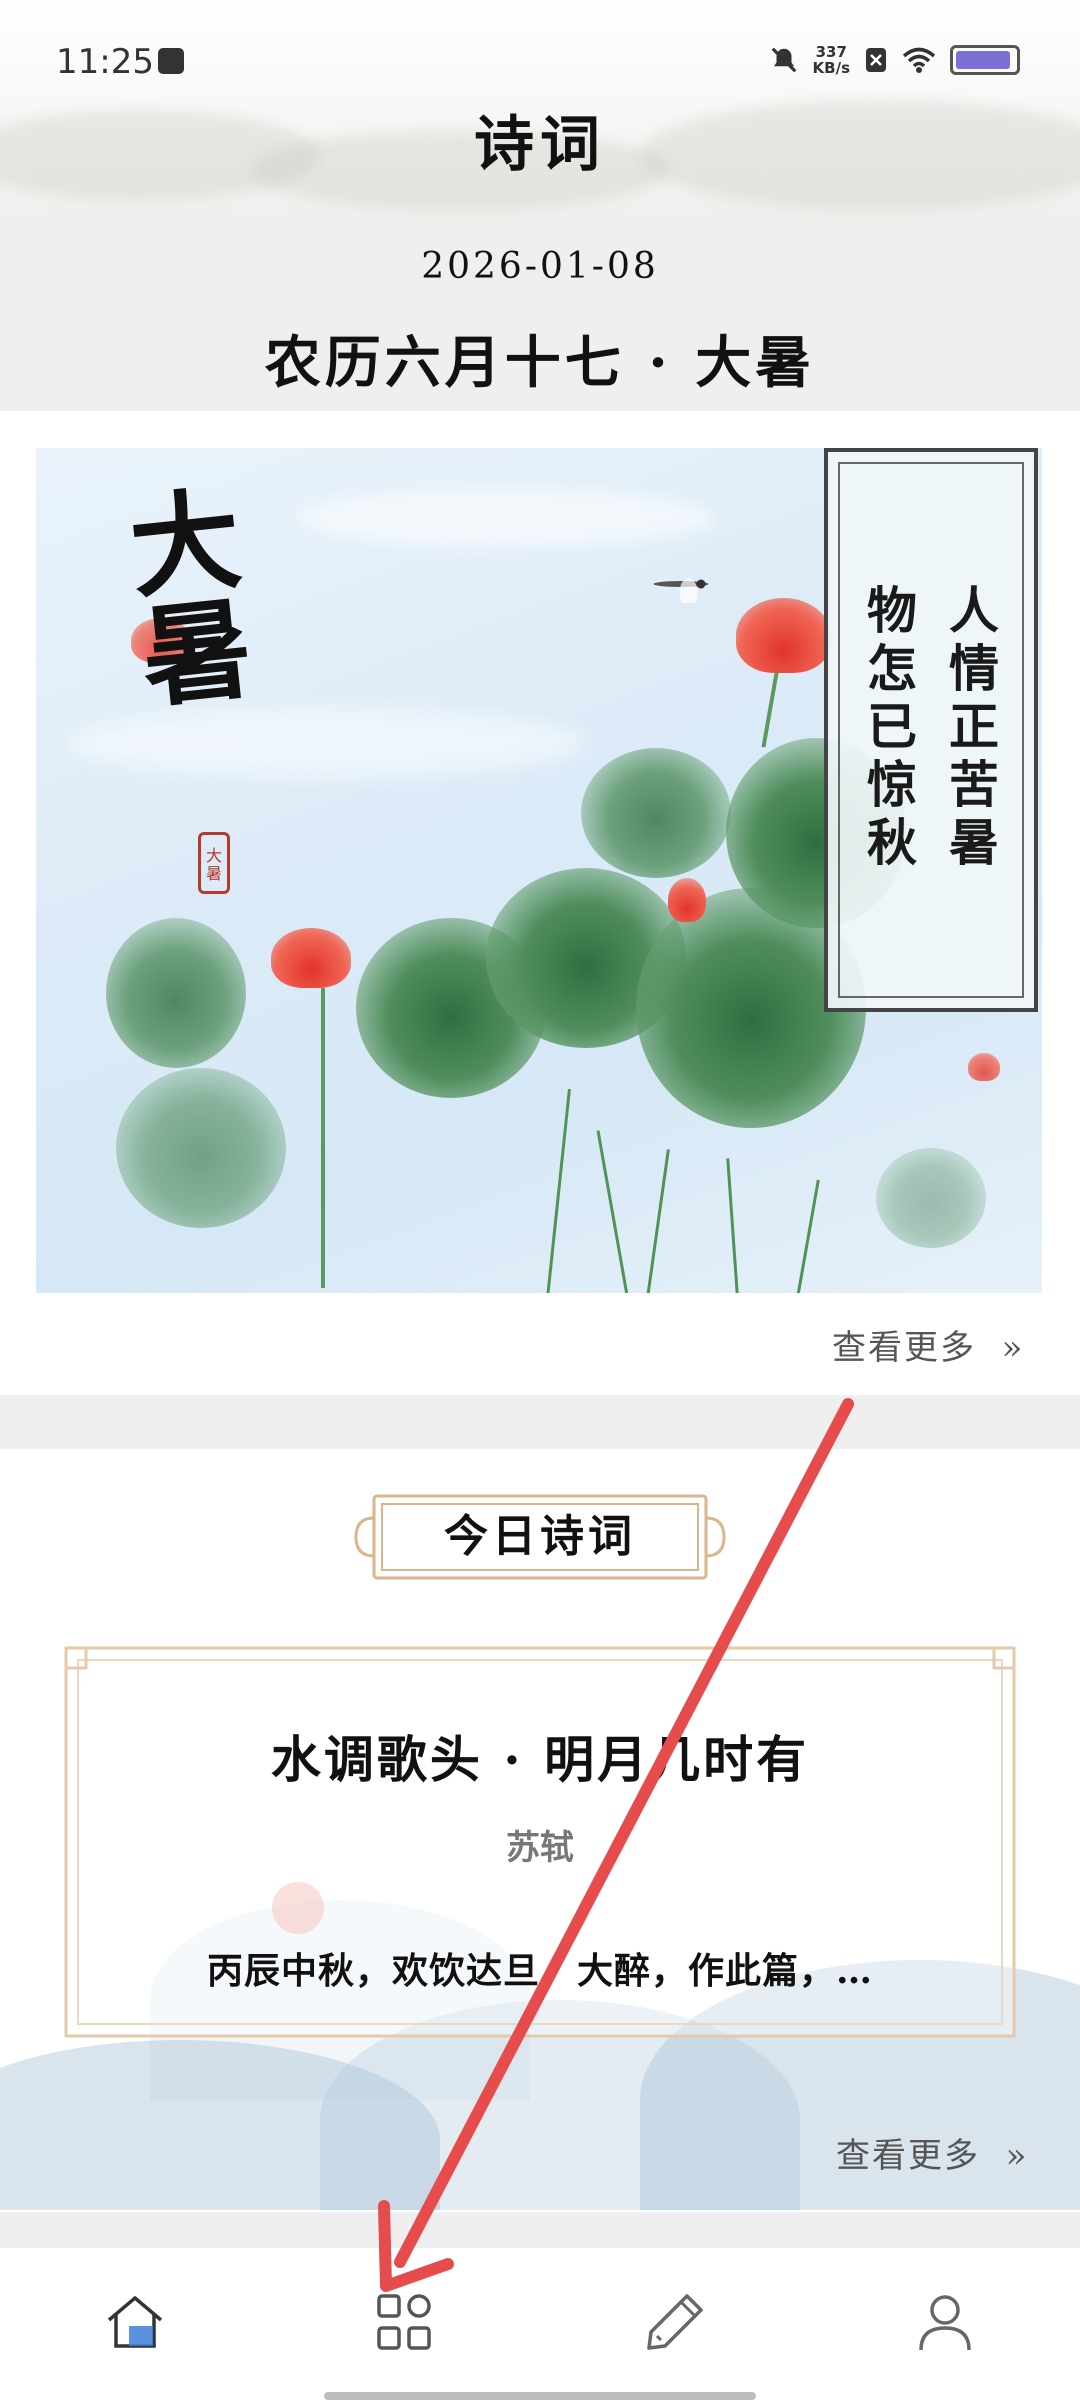 This screenshot has height=2408, width=1080. What do you see at coordinates (405, 2322) in the screenshot?
I see `categories-icon` at bounding box center [405, 2322].